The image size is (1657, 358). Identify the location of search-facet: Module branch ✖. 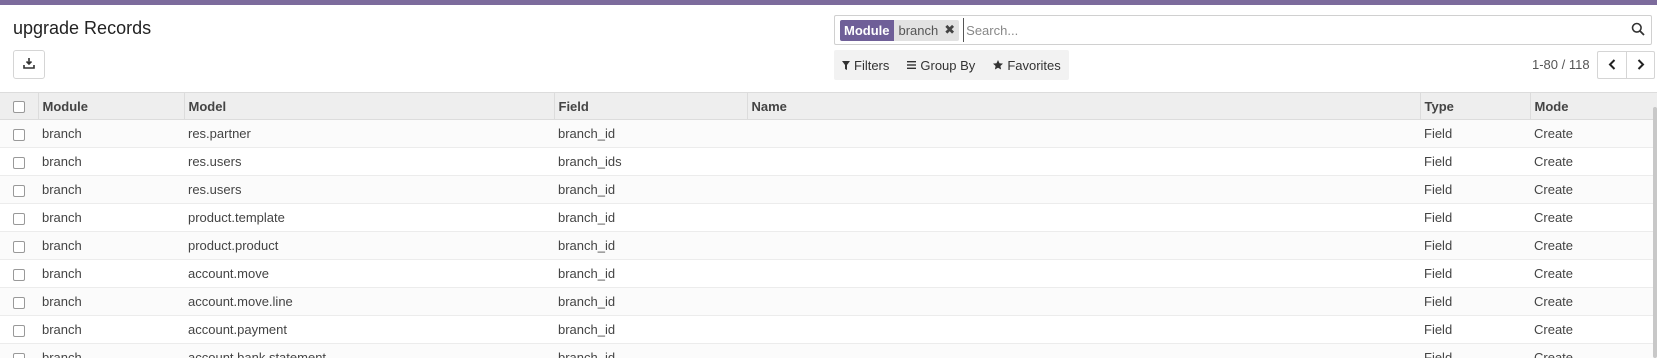
(900, 30).